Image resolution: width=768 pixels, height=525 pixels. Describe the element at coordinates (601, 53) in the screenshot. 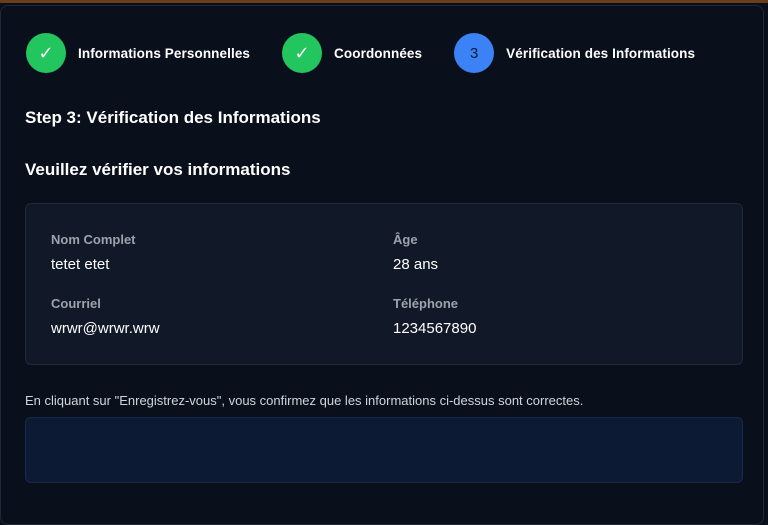

I see `step-3-label: Vérification des Informations` at that location.